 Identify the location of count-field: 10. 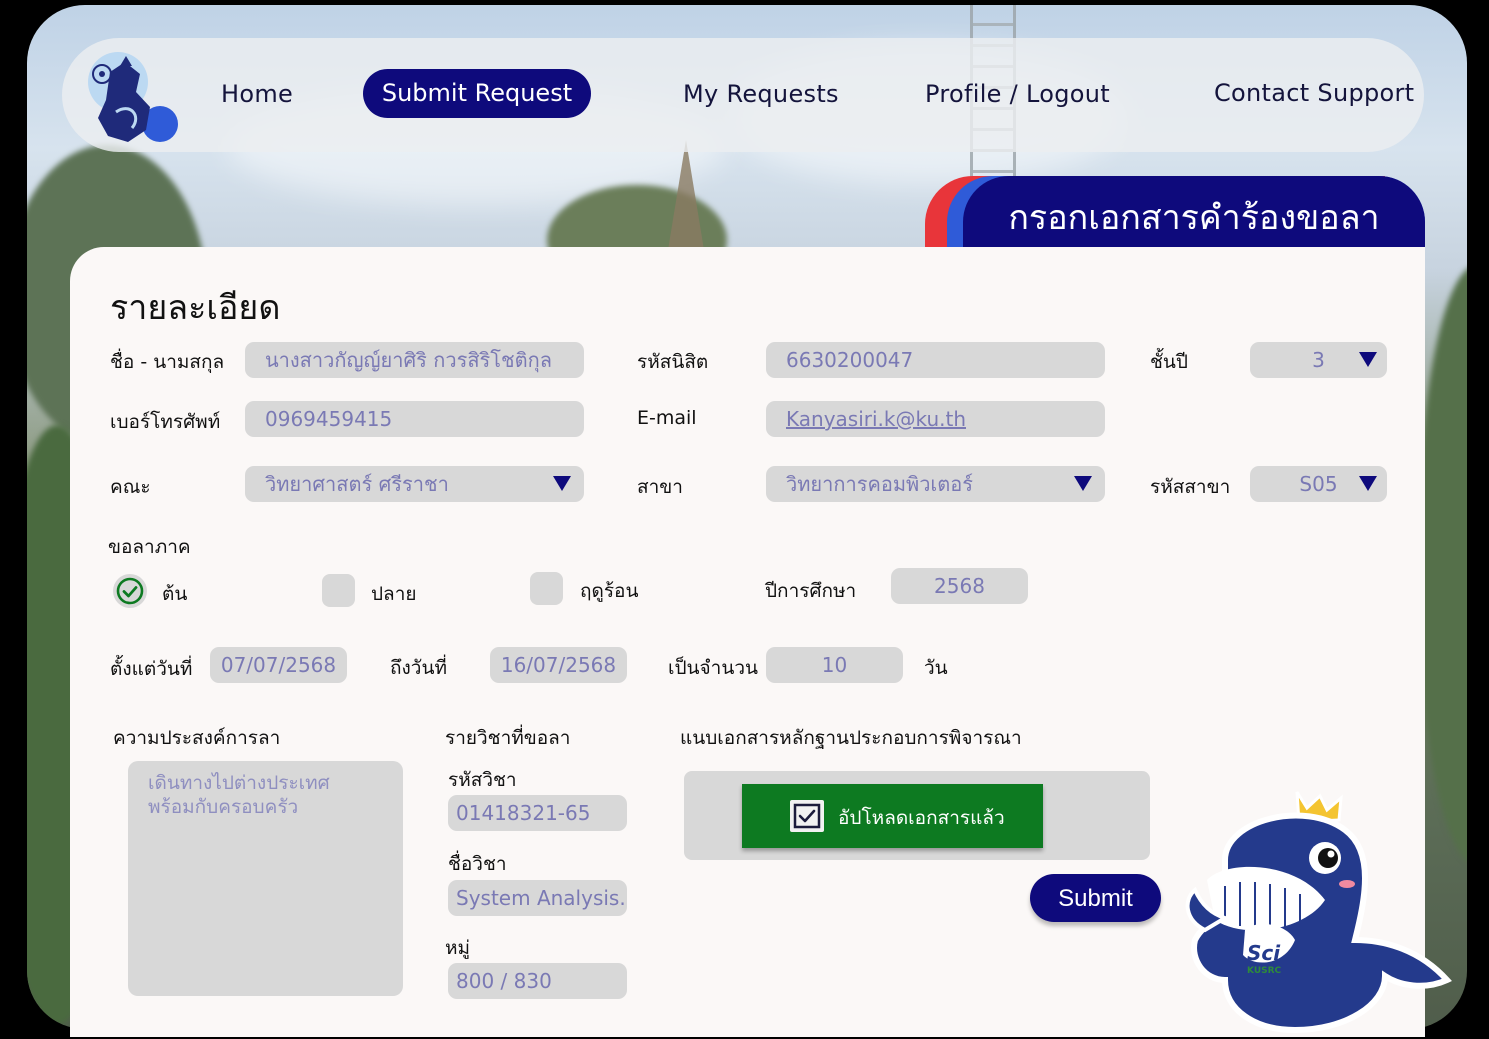
(834, 665).